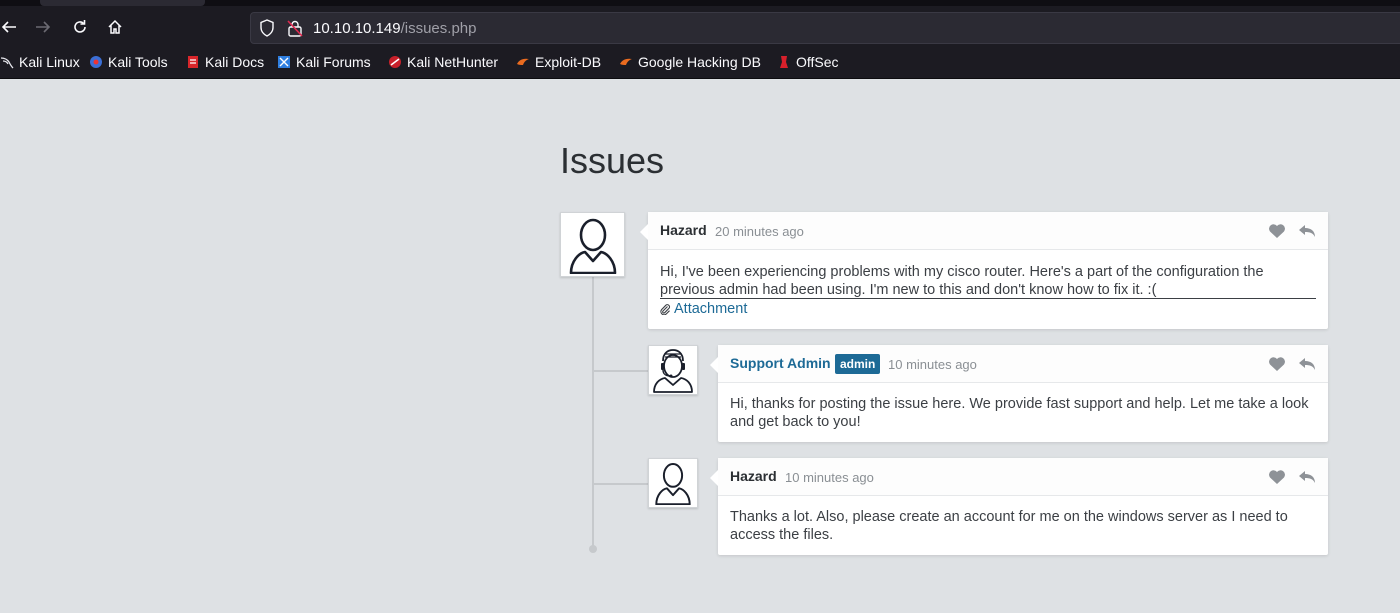 The height and width of the screenshot is (613, 1400). I want to click on url-path: /issues.php, so click(438, 28).